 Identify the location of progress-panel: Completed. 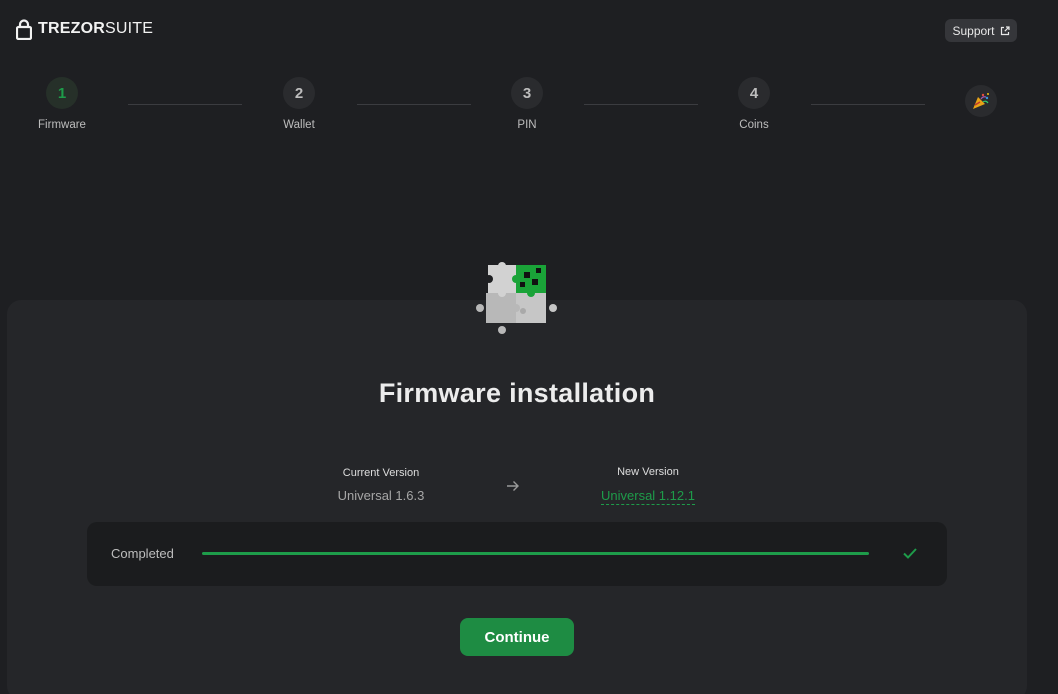
(517, 554).